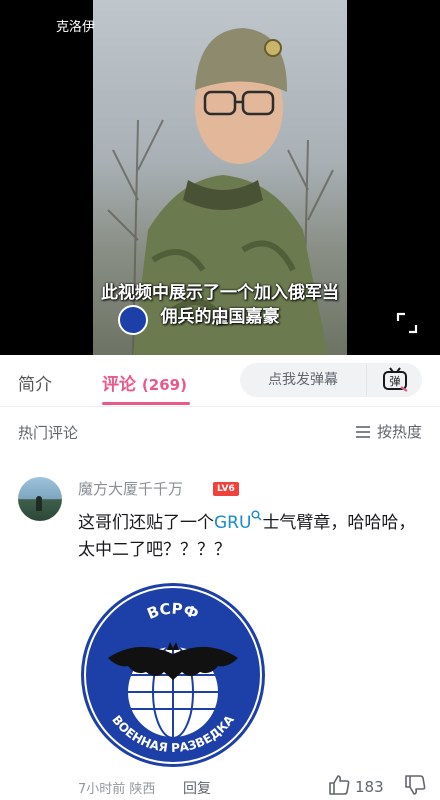  What do you see at coordinates (226, 489) in the screenshot?
I see `user-level-badge: LV6` at bounding box center [226, 489].